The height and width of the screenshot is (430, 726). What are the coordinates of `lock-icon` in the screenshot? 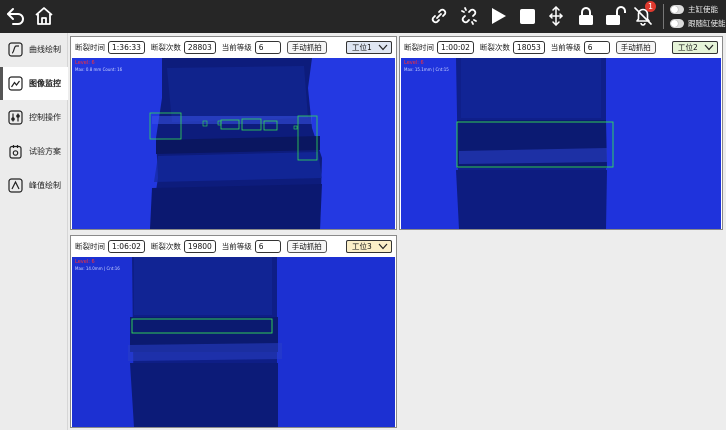 It's located at (586, 16).